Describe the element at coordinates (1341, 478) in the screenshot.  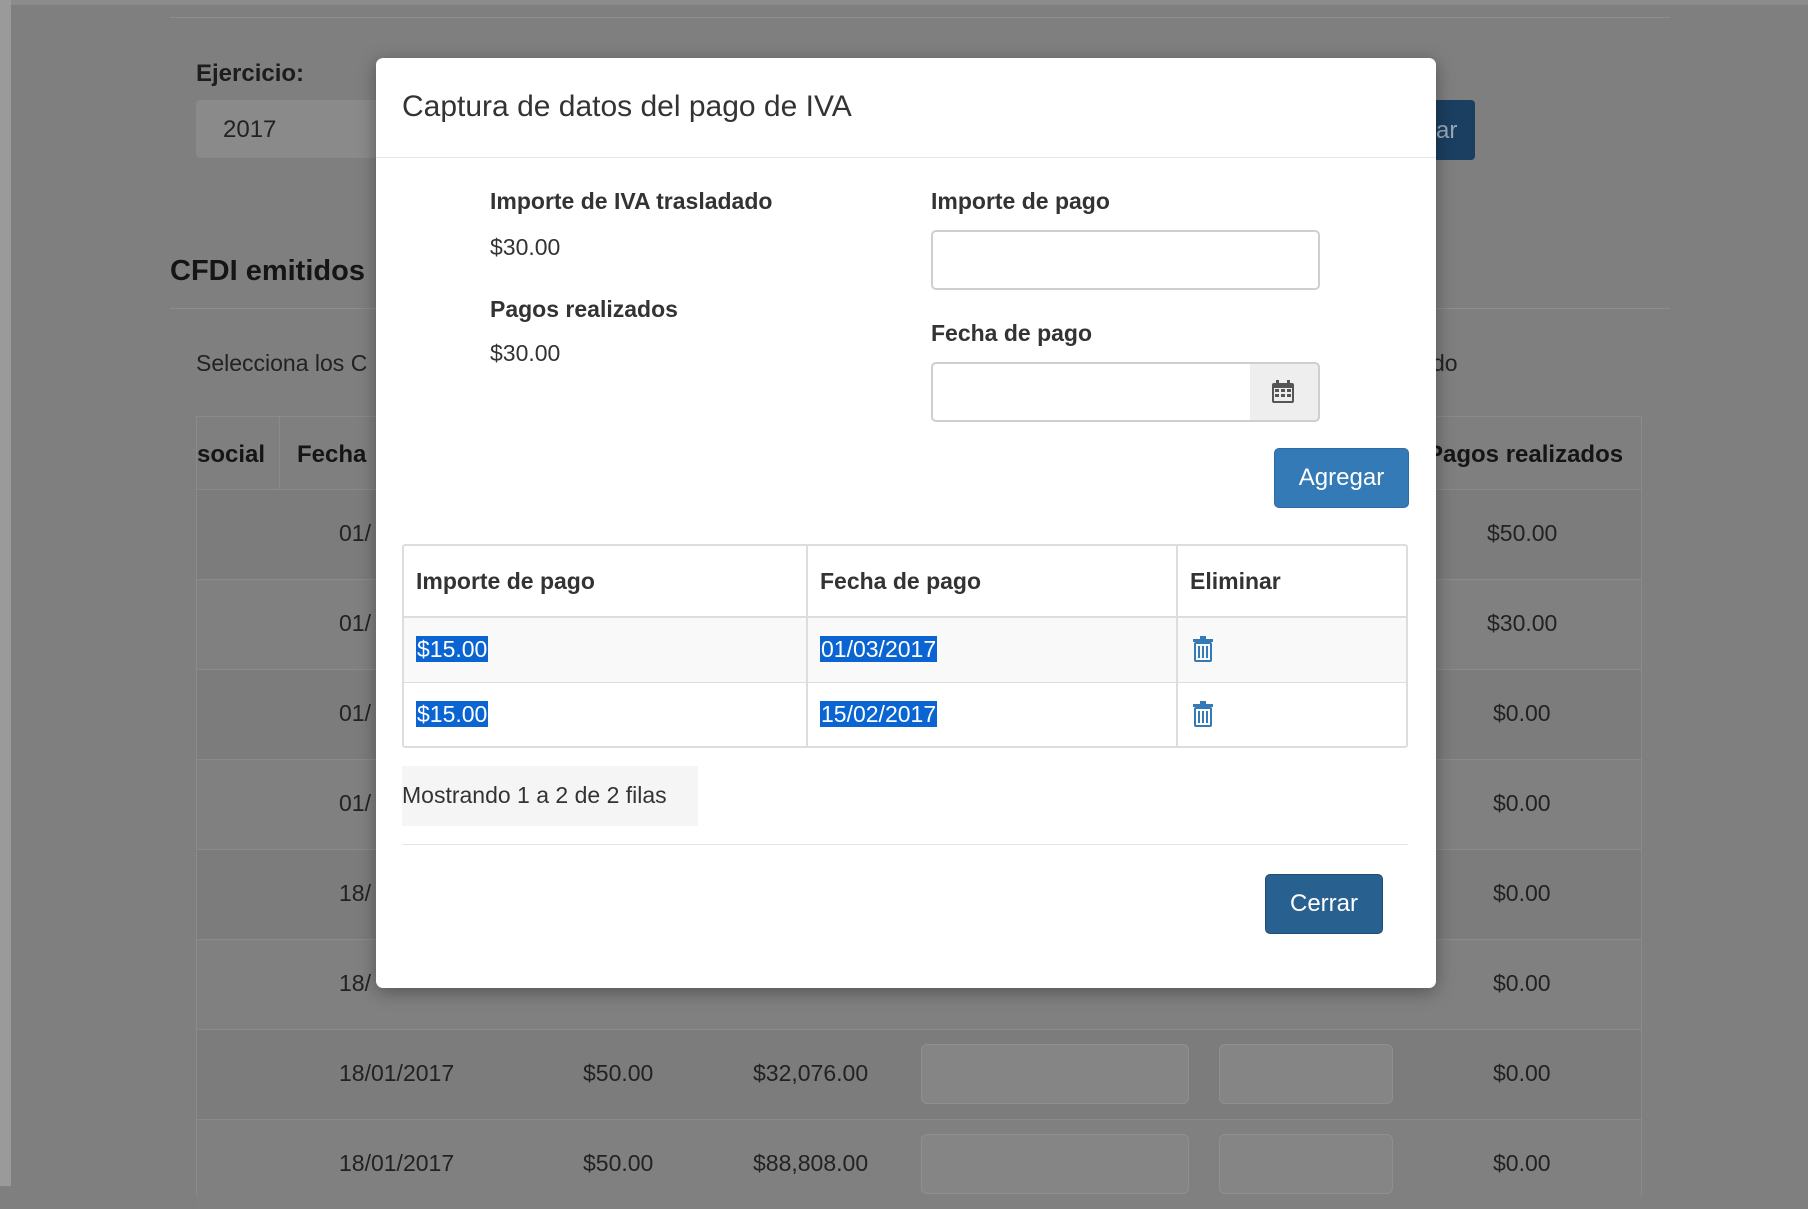
I see `agregar-button: Agregar` at that location.